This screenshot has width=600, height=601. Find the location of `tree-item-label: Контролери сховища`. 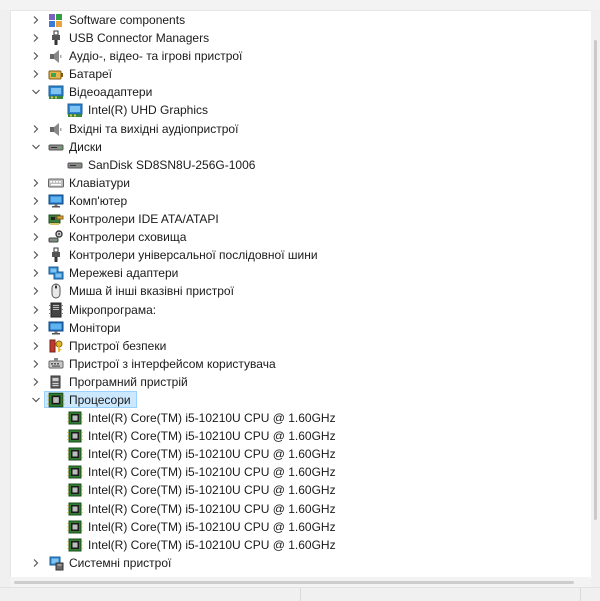

tree-item-label: Контролери сховища is located at coordinates (128, 237).